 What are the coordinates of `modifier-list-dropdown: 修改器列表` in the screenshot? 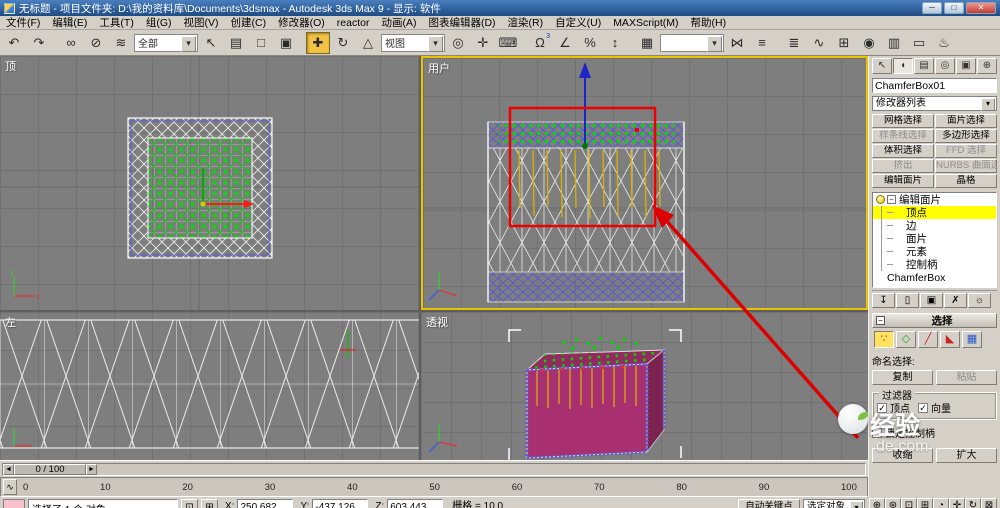 It's located at (934, 103).